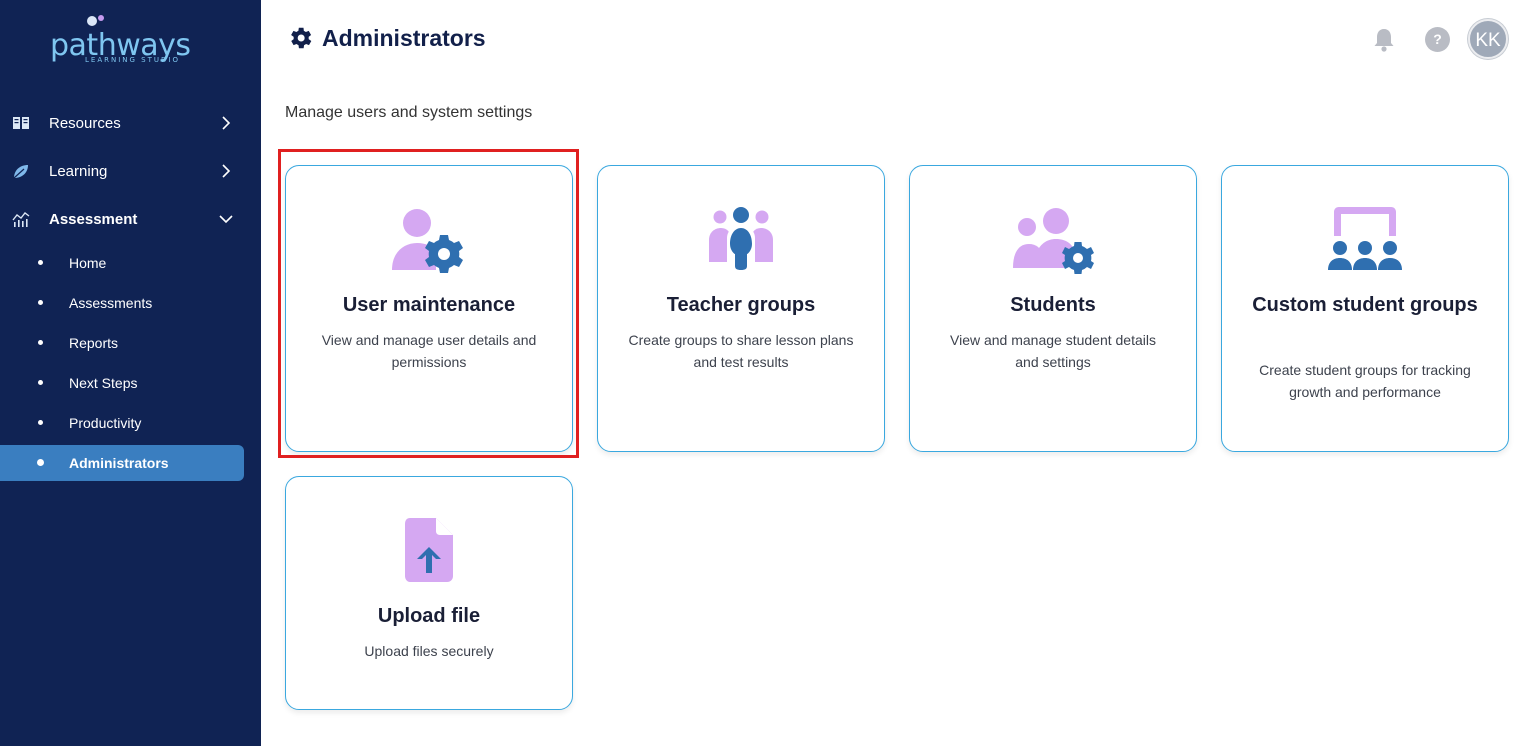 The height and width of the screenshot is (746, 1524). I want to click on sidebar-subitem-next-steps: Next Steps, so click(130, 383).